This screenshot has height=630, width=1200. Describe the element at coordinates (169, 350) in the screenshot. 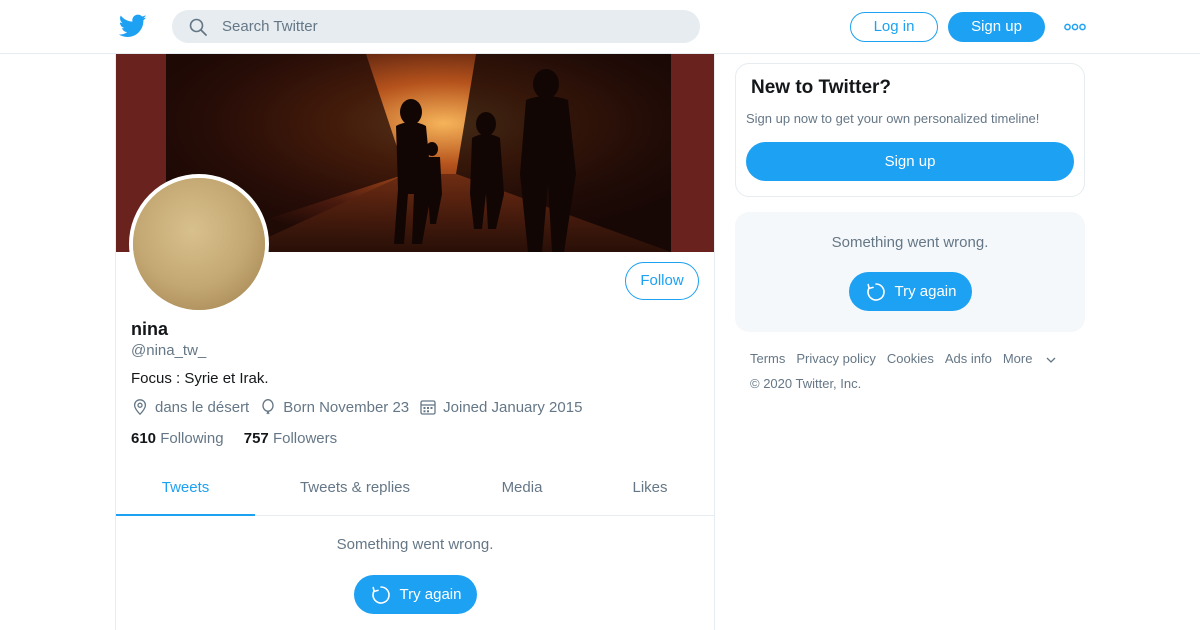

I see `profile-handle: @nina_tw_` at that location.